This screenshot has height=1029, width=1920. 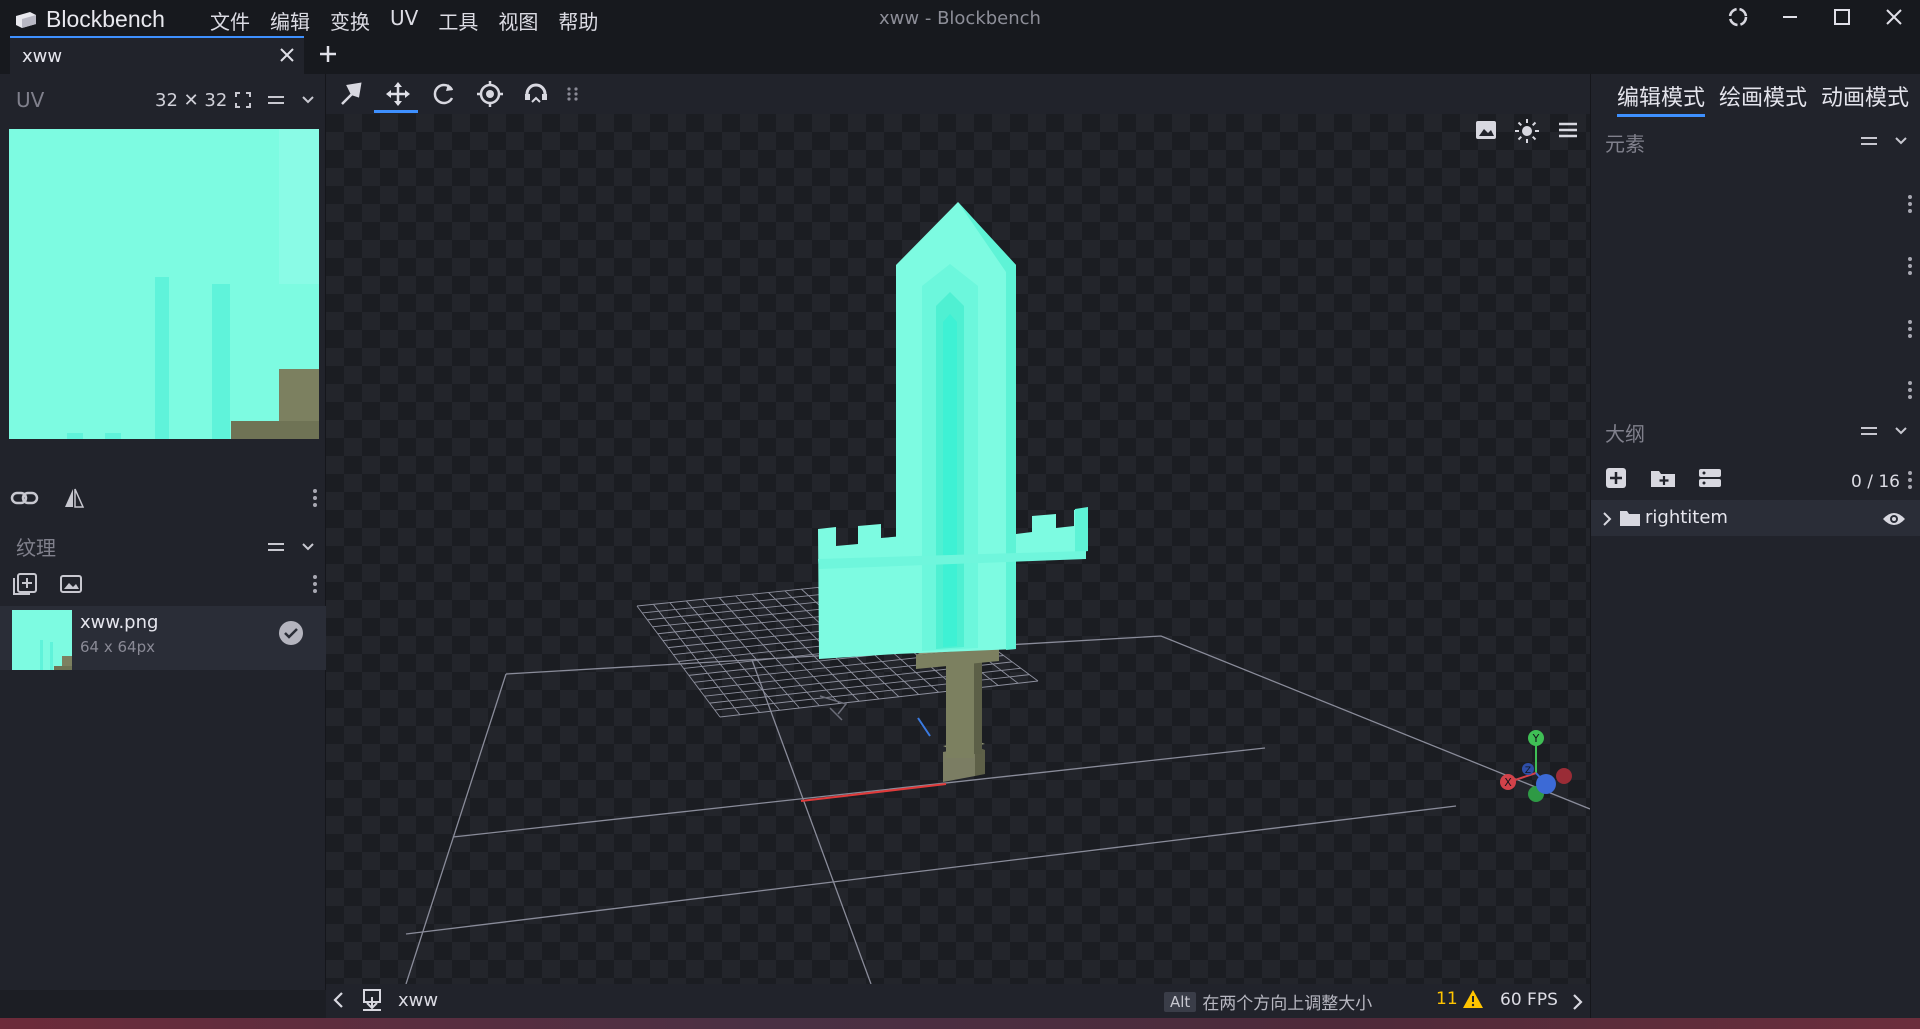 What do you see at coordinates (25, 498) in the screenshot?
I see `link-icon` at bounding box center [25, 498].